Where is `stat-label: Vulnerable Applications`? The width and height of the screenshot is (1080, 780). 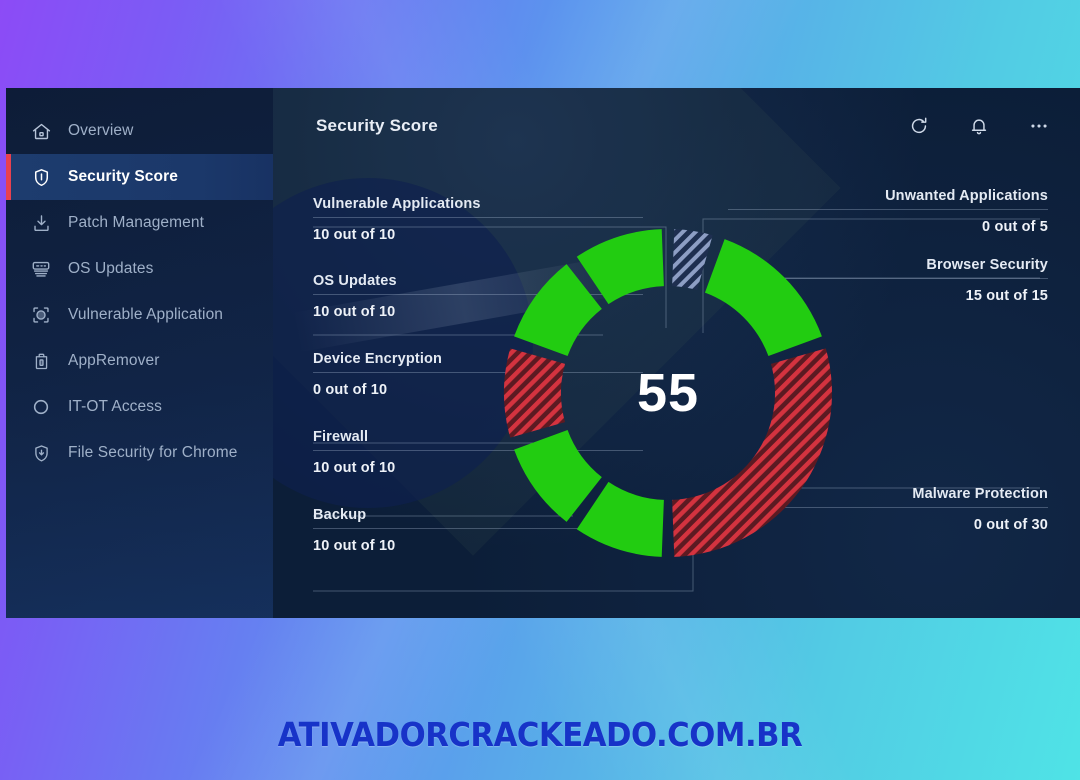
stat-label: Vulnerable Applications is located at coordinates (397, 204).